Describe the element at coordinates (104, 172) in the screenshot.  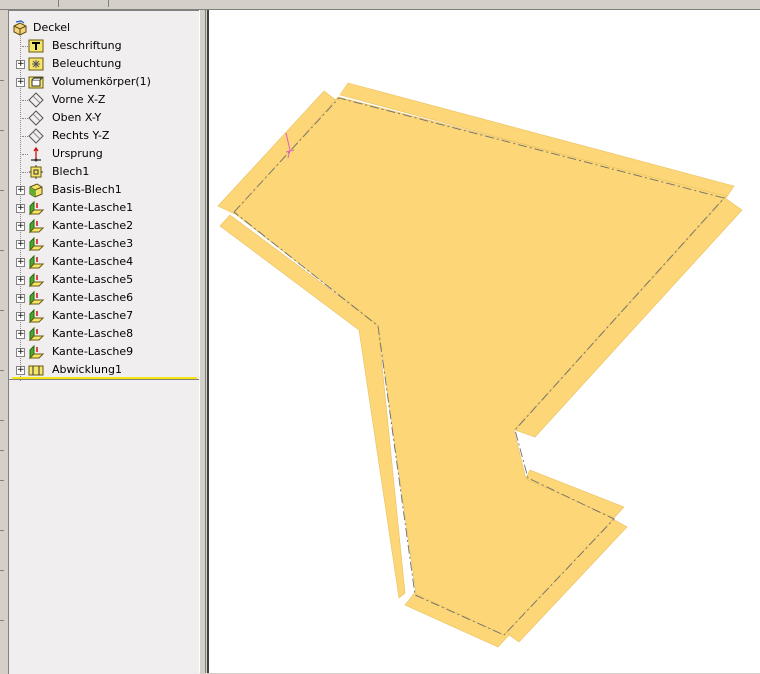
I see `tree-item-blech1: Blech1` at that location.